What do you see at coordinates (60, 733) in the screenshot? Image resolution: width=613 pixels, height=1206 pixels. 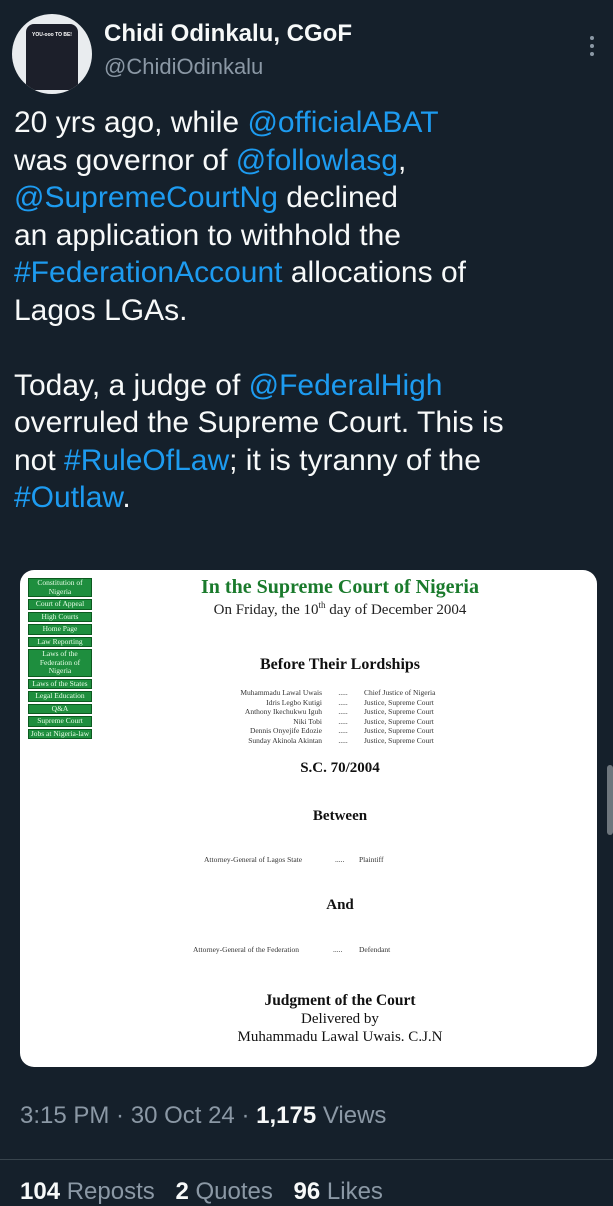 I see `nav-item: Jobs at Nigeria-law` at bounding box center [60, 733].